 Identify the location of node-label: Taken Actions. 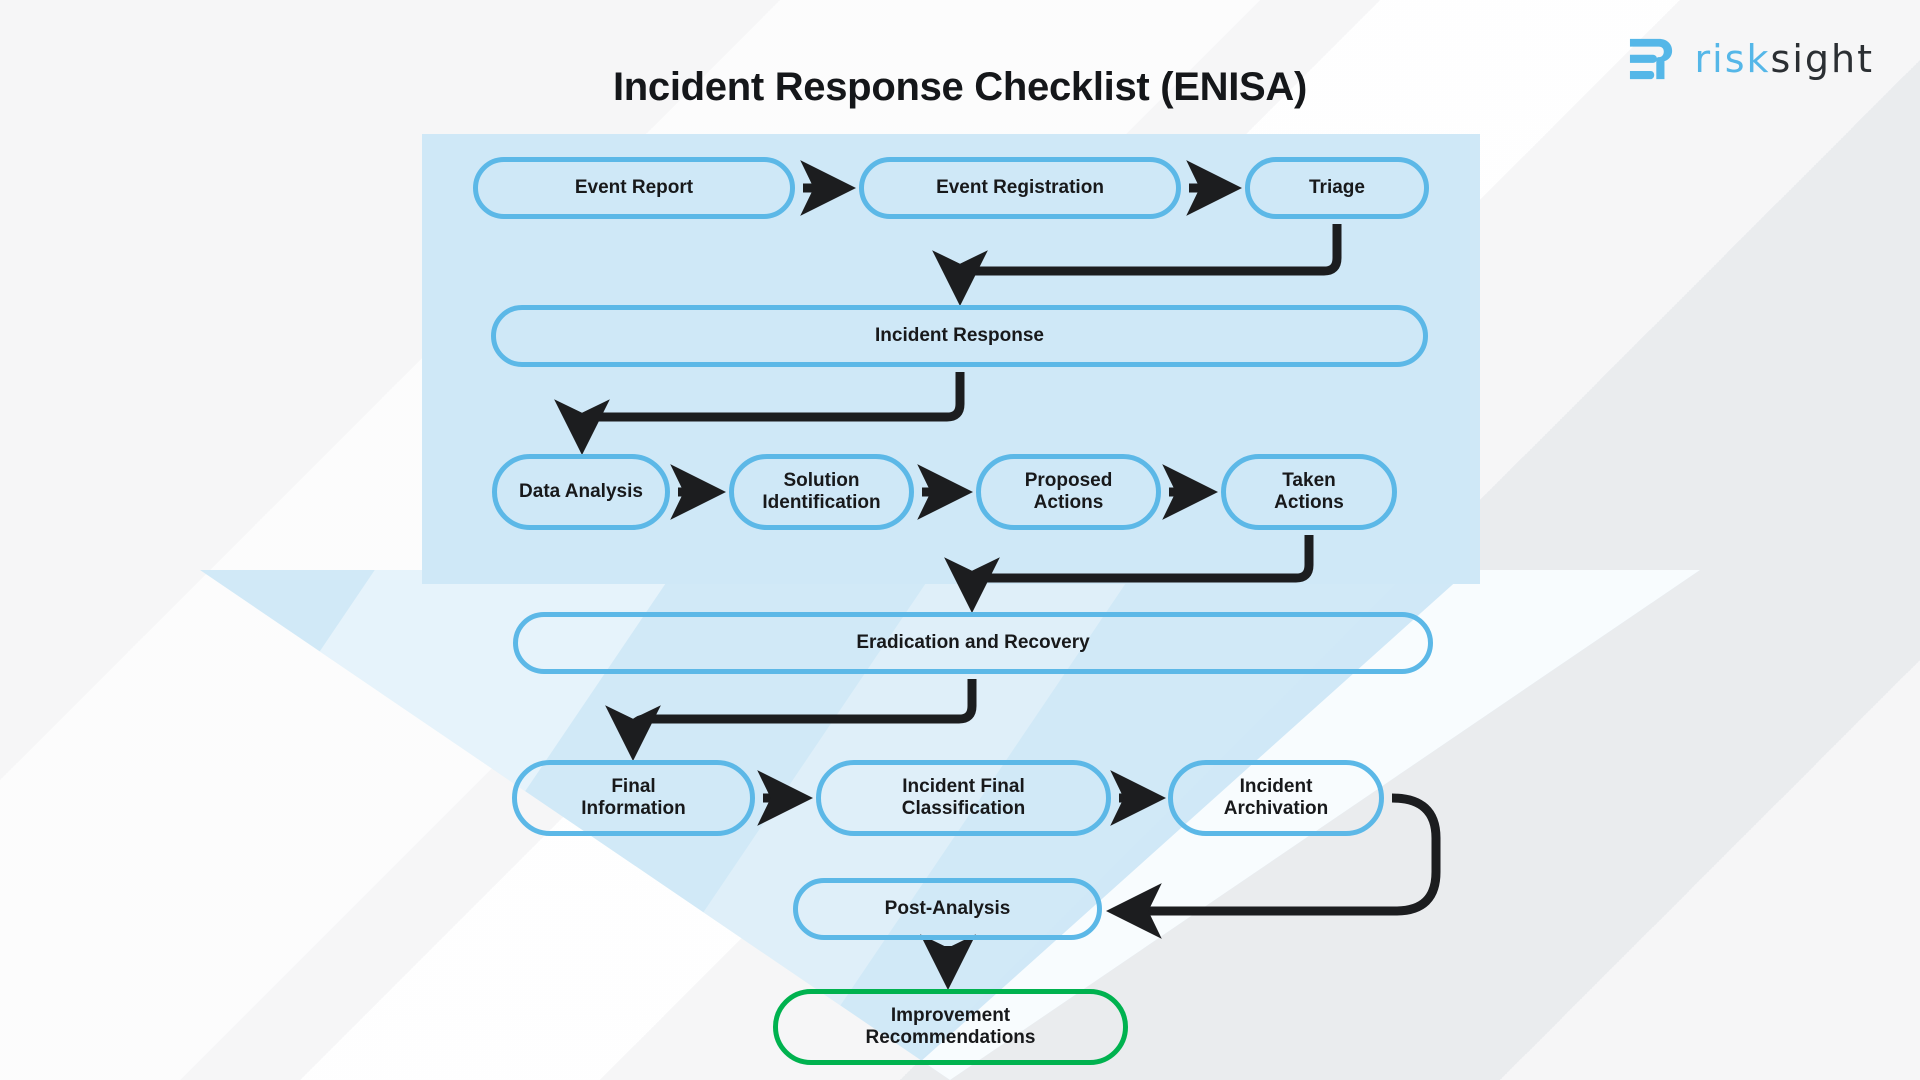
(1309, 491).